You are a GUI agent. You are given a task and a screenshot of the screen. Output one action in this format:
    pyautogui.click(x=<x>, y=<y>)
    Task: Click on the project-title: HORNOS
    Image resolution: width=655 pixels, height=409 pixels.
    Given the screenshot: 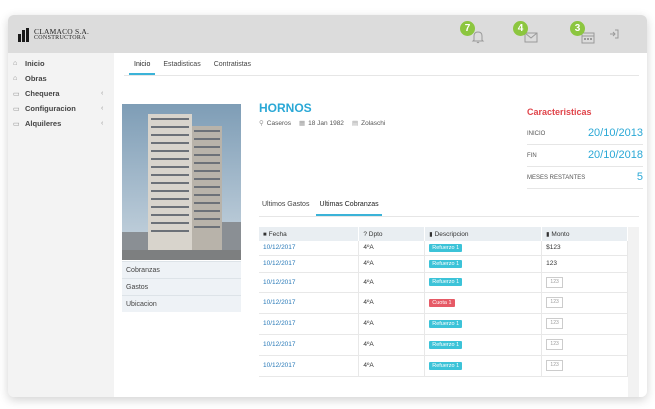 What is the action you would take?
    pyautogui.click(x=285, y=108)
    